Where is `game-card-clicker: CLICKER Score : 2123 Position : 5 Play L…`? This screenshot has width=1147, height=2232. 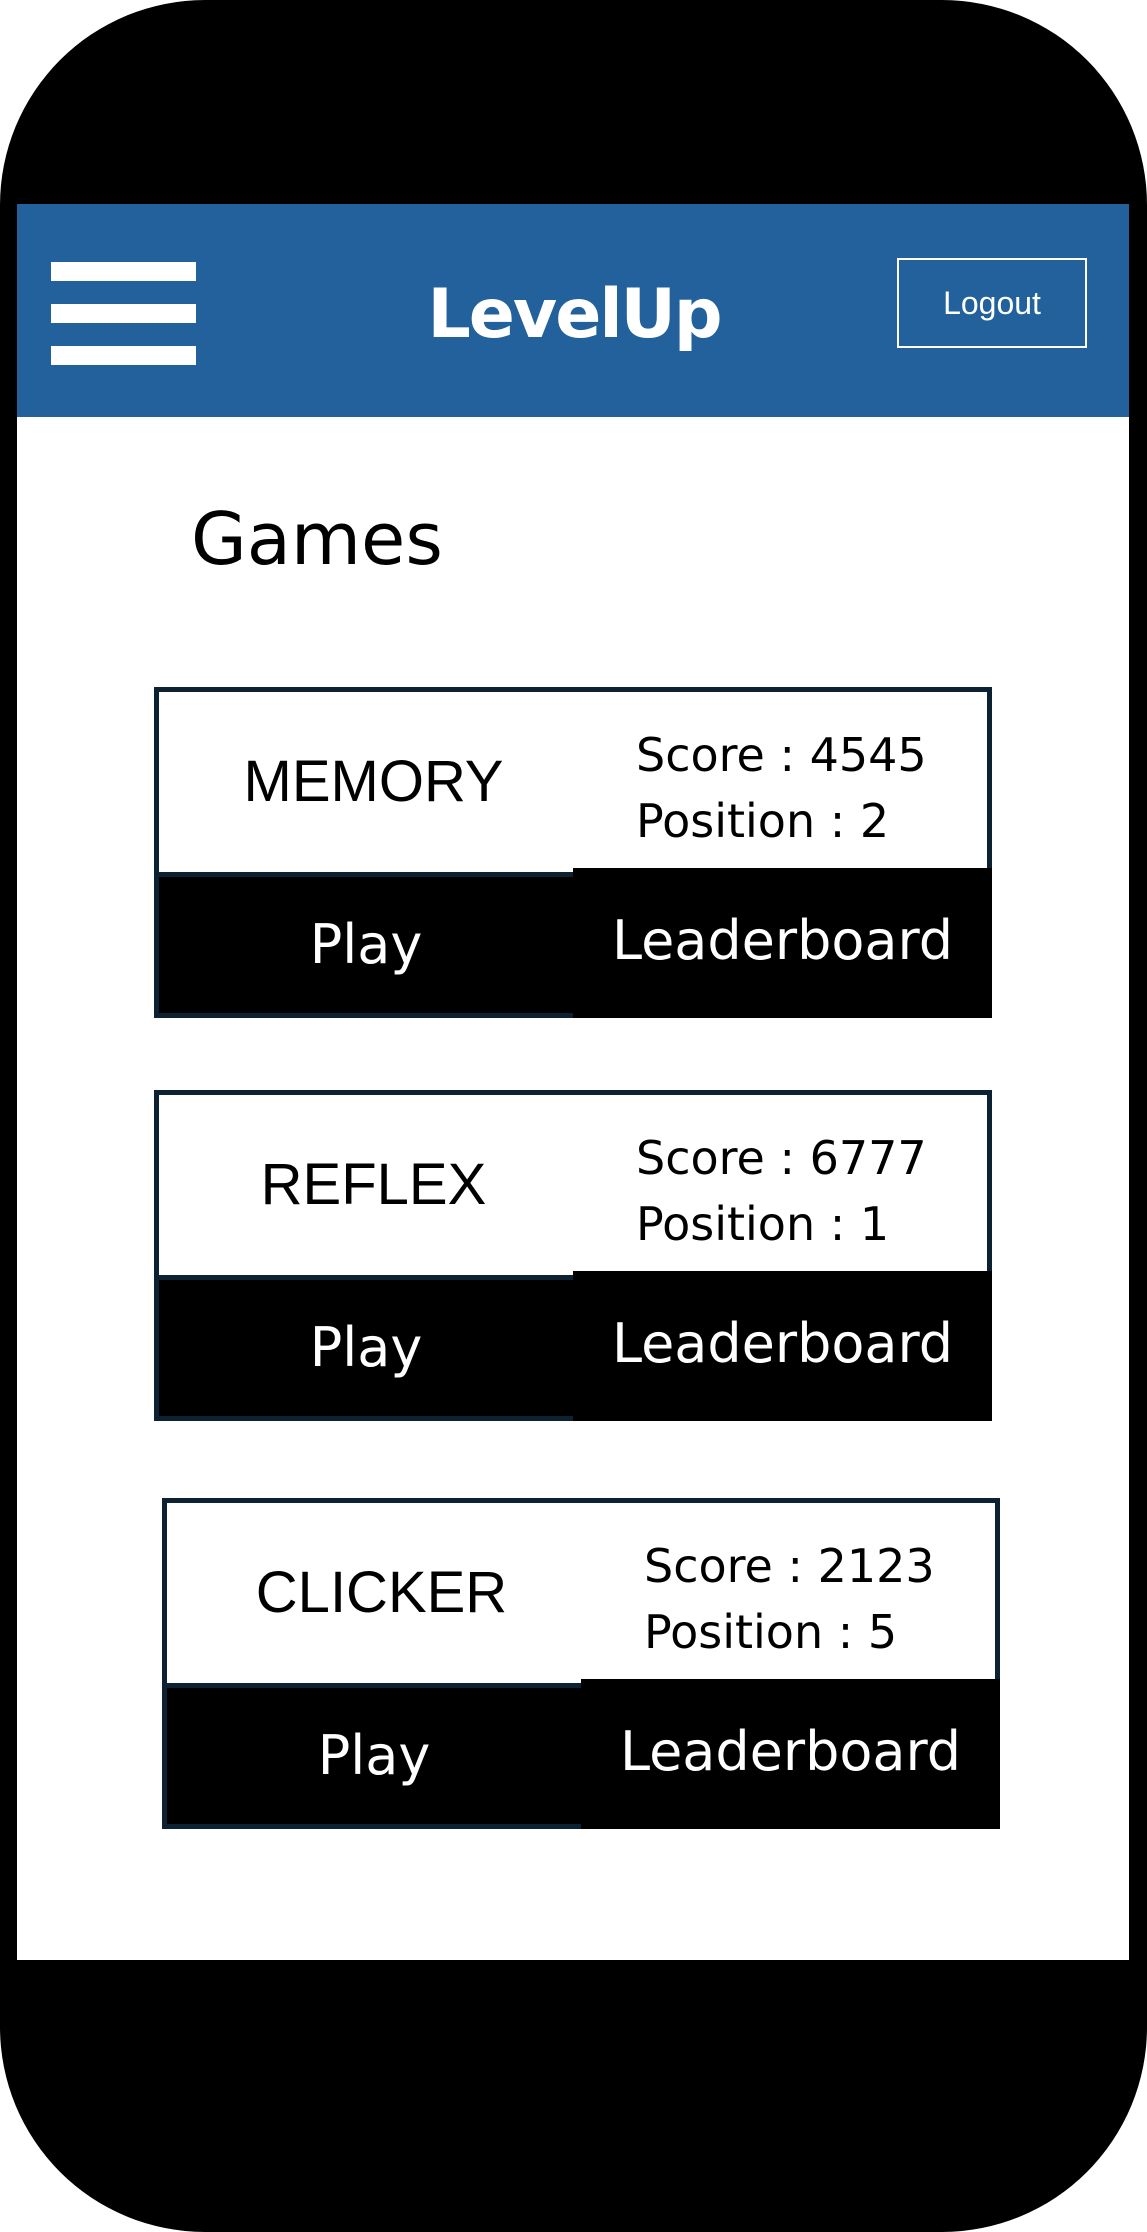 game-card-clicker: CLICKER Score : 2123 Position : 5 Play L… is located at coordinates (581, 1663).